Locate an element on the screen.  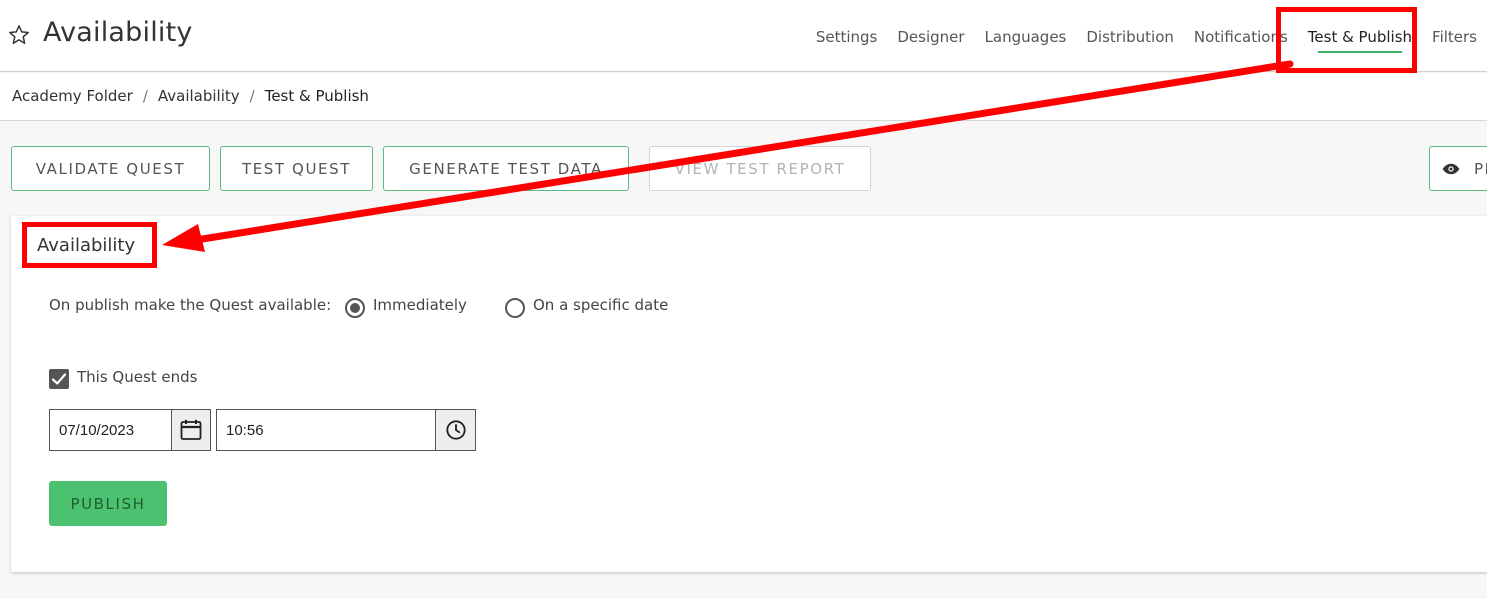
nav-tab-test-publish: Test & Publish is located at coordinates (1360, 36).